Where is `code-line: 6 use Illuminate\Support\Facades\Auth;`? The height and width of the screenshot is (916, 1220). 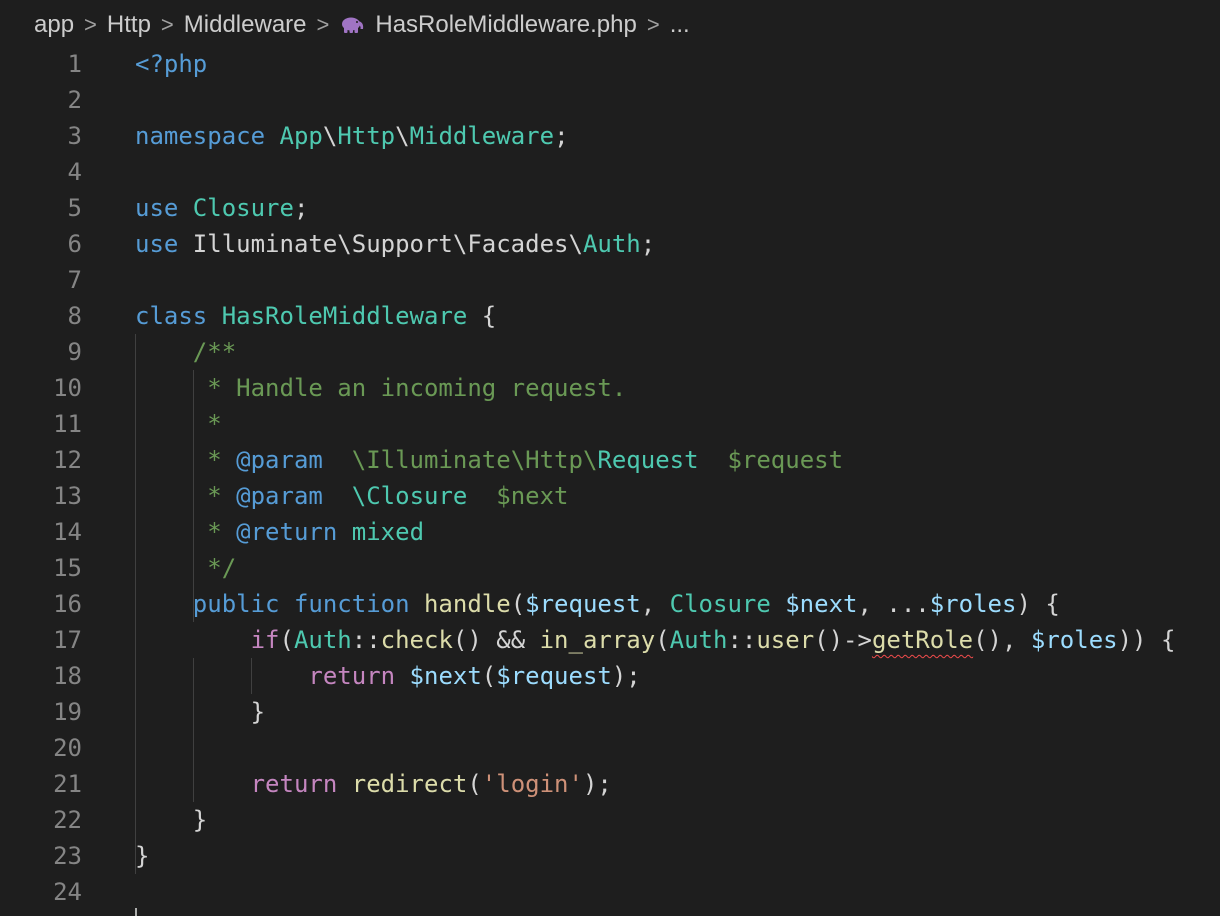
code-line: 6 use Illuminate\Support\Facades\Auth; is located at coordinates (610, 244).